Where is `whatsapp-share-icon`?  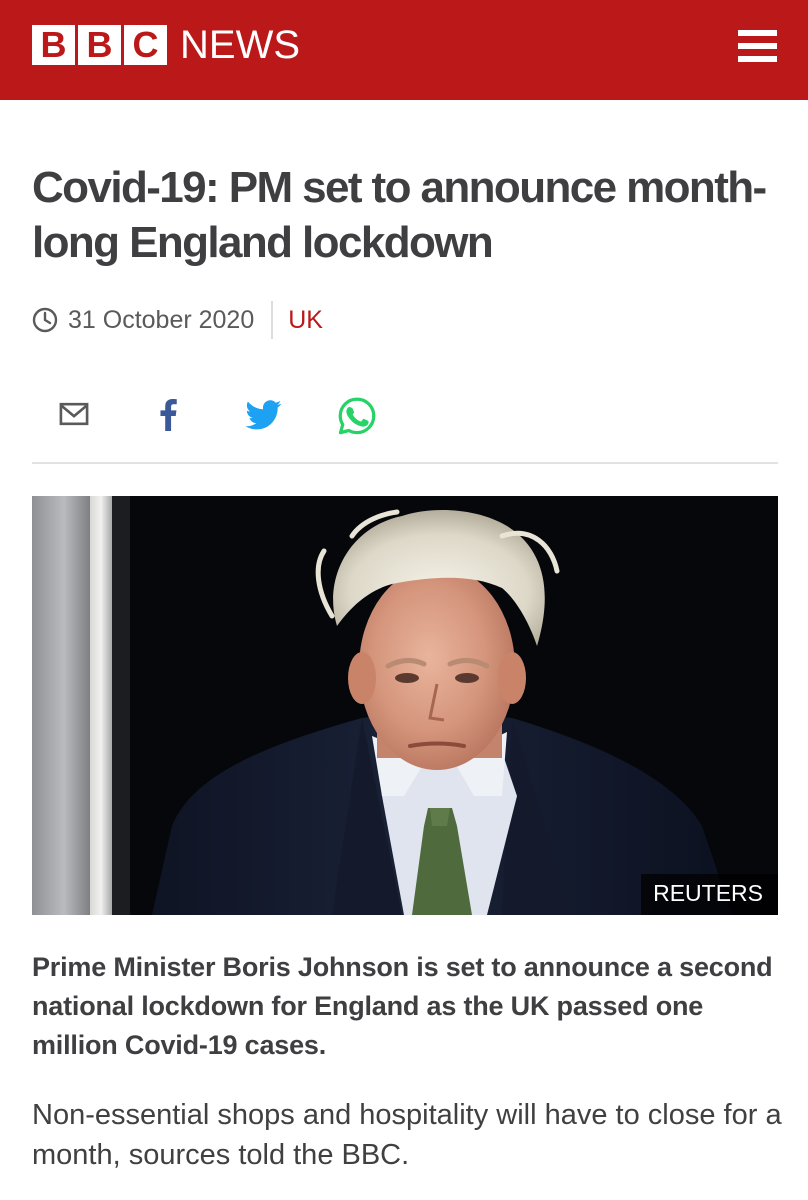
whatsapp-share-icon is located at coordinates (357, 416).